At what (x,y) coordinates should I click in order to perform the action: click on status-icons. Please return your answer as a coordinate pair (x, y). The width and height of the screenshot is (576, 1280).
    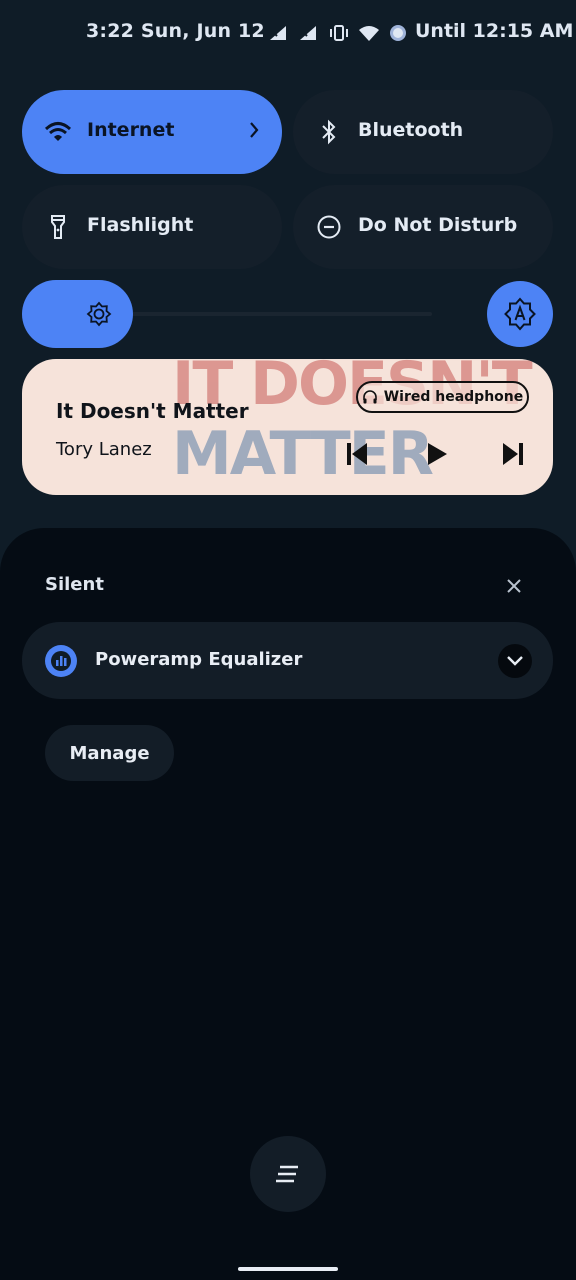
    Looking at the image, I should click on (338, 33).